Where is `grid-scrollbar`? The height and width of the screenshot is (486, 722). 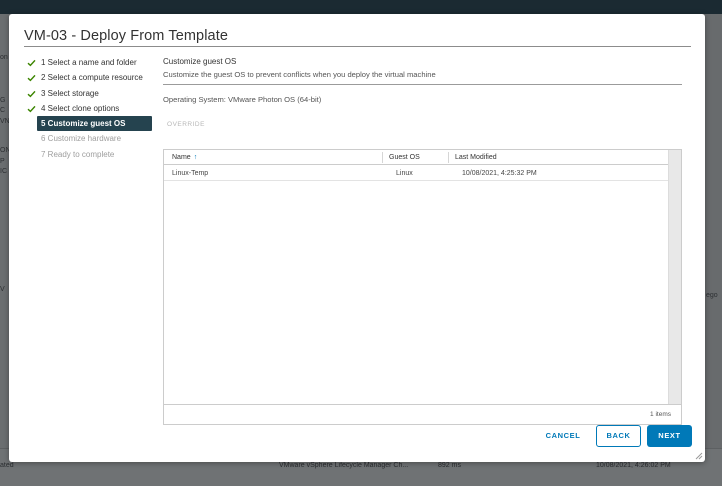 grid-scrollbar is located at coordinates (674, 277).